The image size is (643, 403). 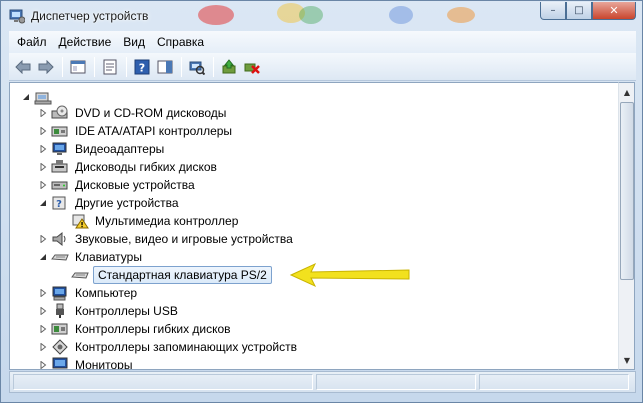 I want to click on tree-node-floppy-controllers: Контроллеры гибких дисков, so click(x=135, y=329).